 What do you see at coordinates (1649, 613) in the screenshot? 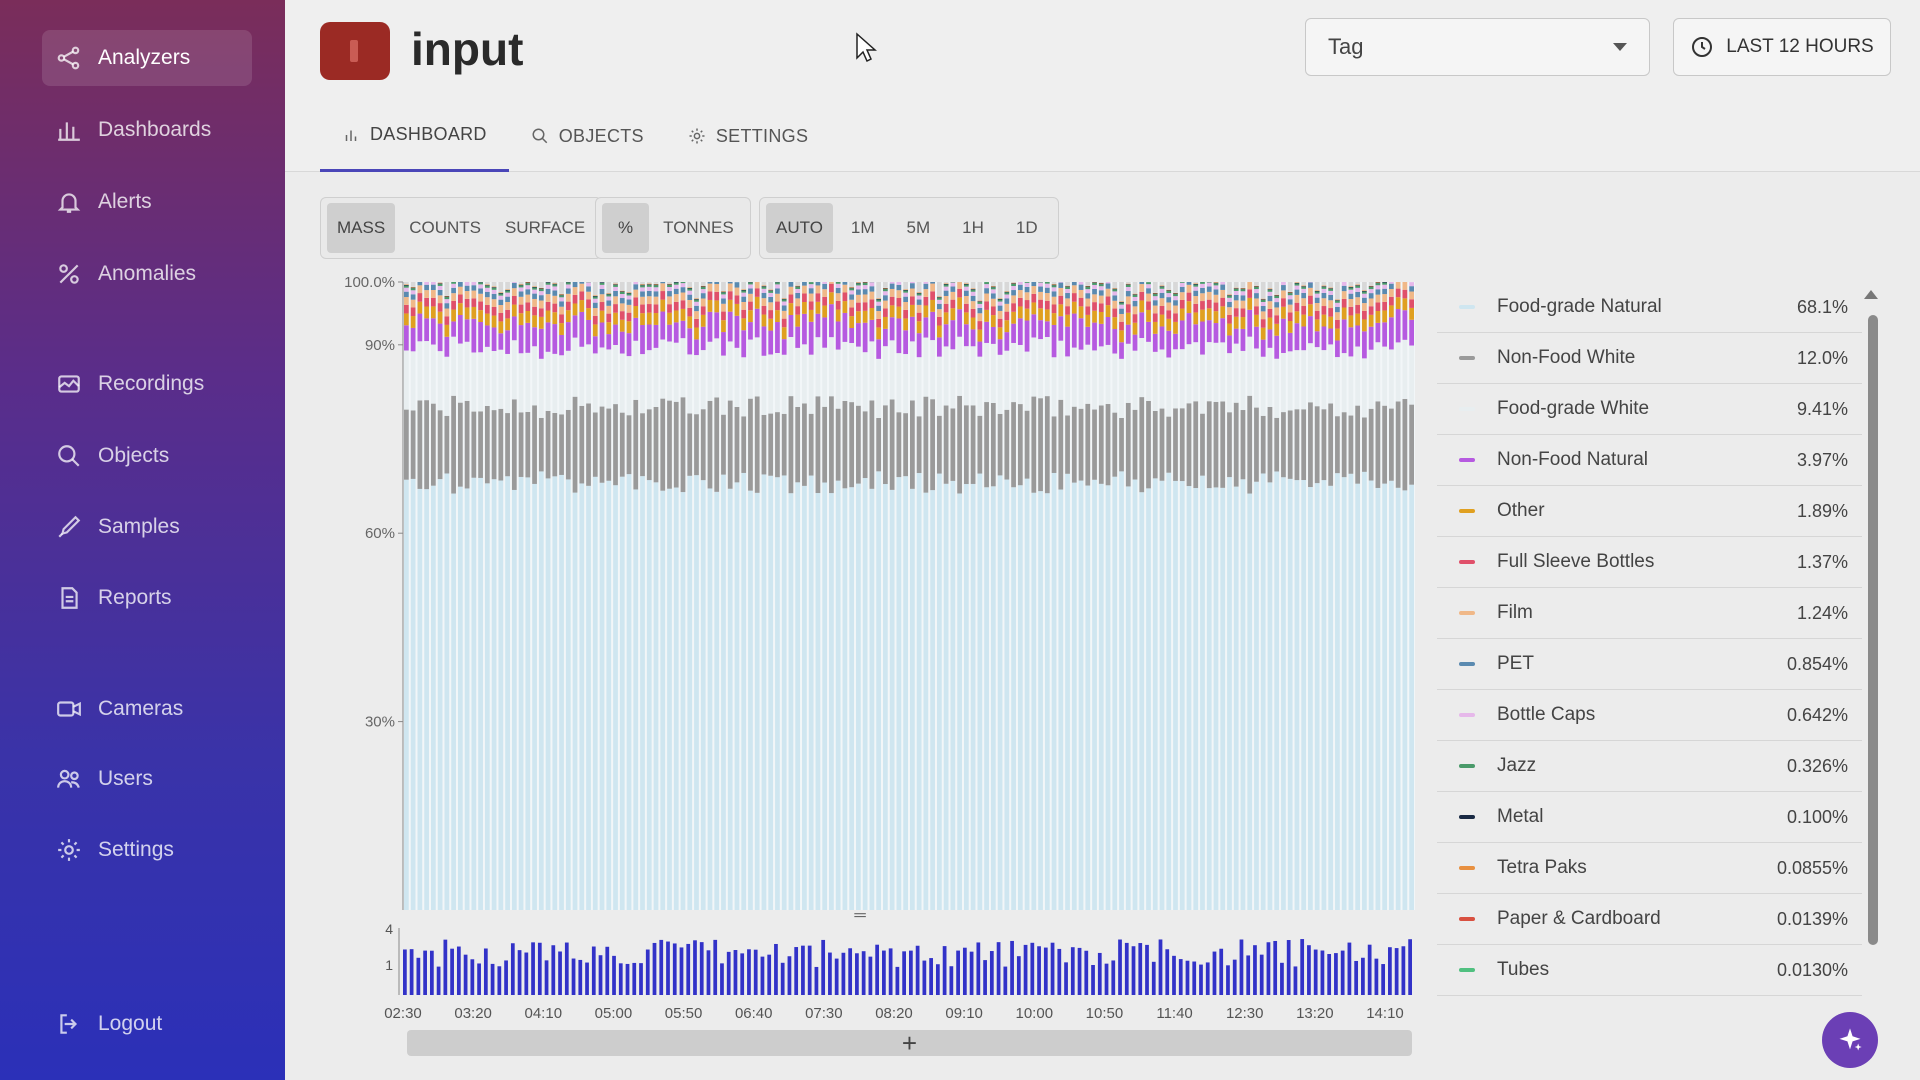
I see `legend-row: Film 1.24%` at bounding box center [1649, 613].